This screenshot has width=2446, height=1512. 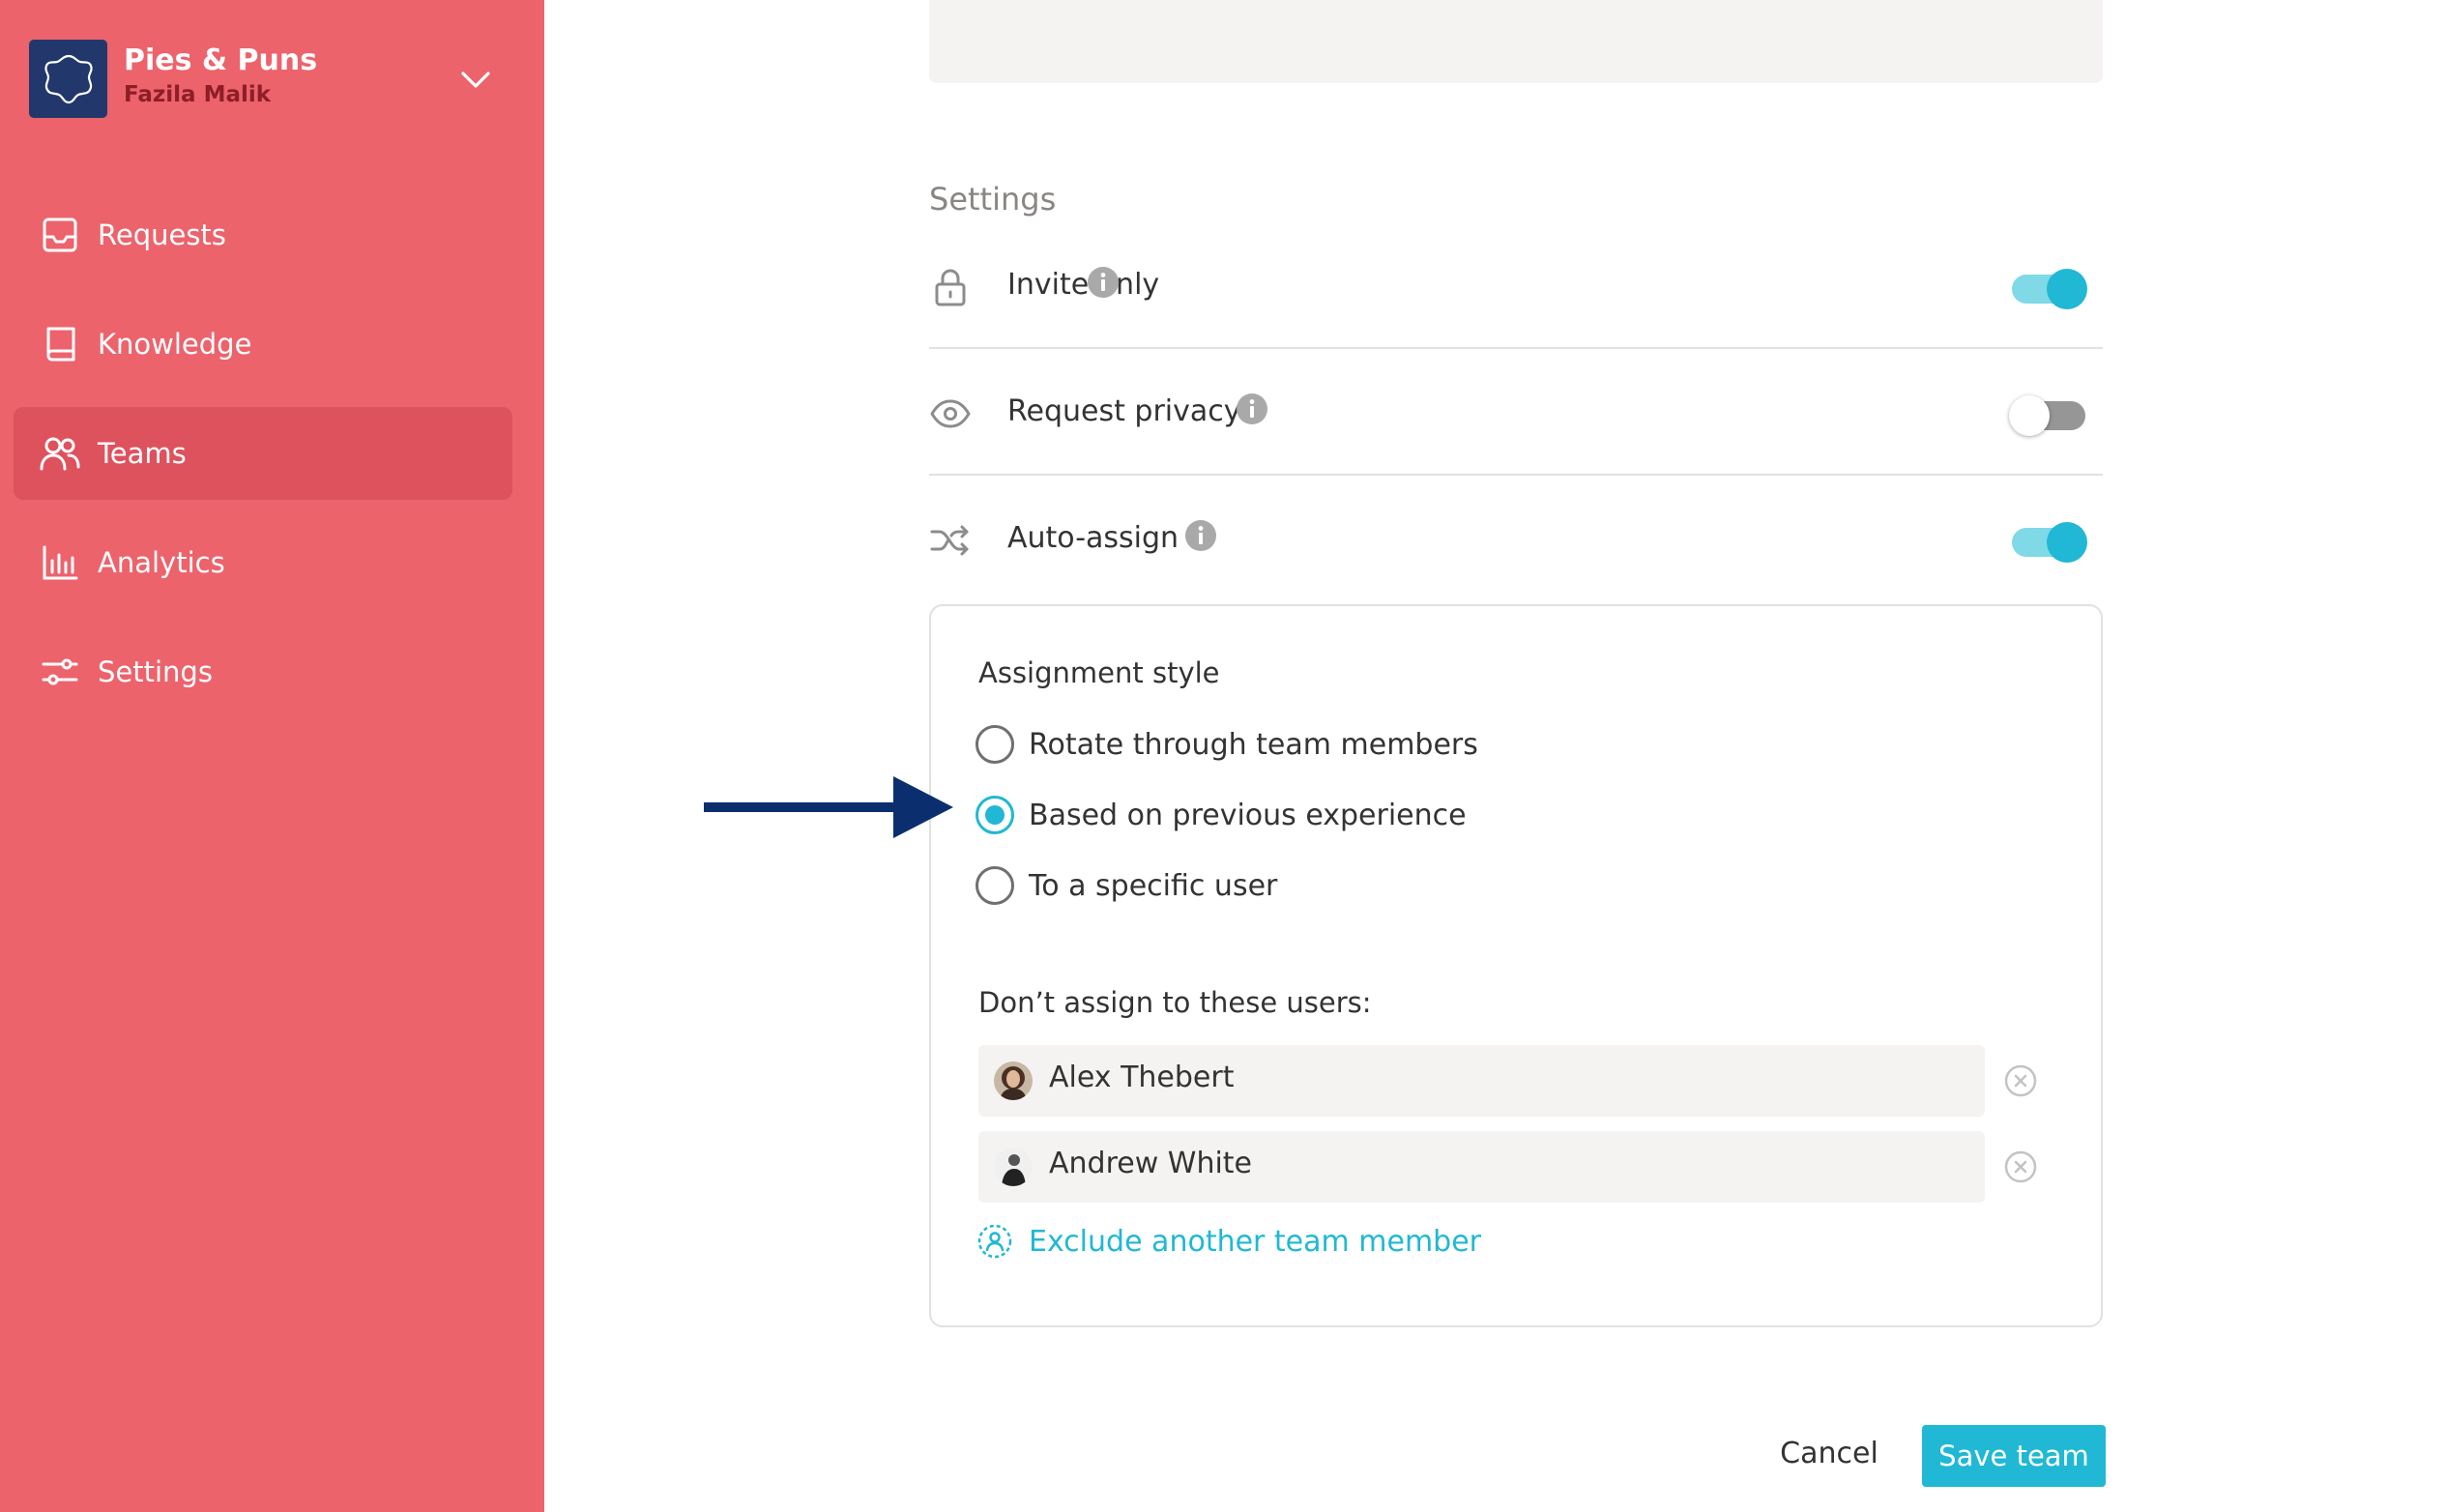 What do you see at coordinates (1516, 413) in the screenshot?
I see `setting-request-privacy: Request privacy` at bounding box center [1516, 413].